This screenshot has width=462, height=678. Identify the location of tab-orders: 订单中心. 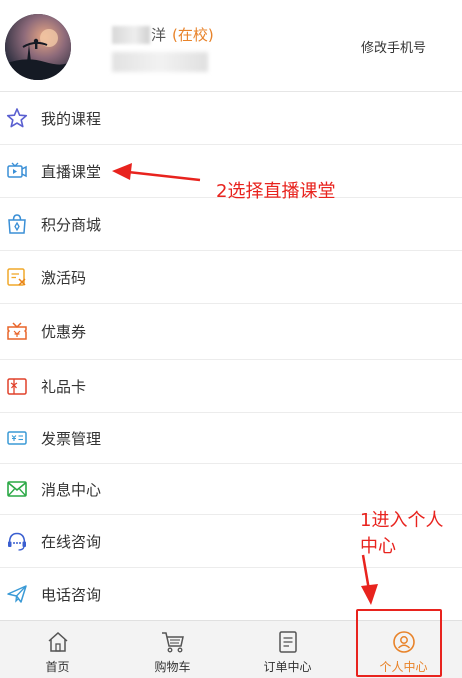
(287, 649).